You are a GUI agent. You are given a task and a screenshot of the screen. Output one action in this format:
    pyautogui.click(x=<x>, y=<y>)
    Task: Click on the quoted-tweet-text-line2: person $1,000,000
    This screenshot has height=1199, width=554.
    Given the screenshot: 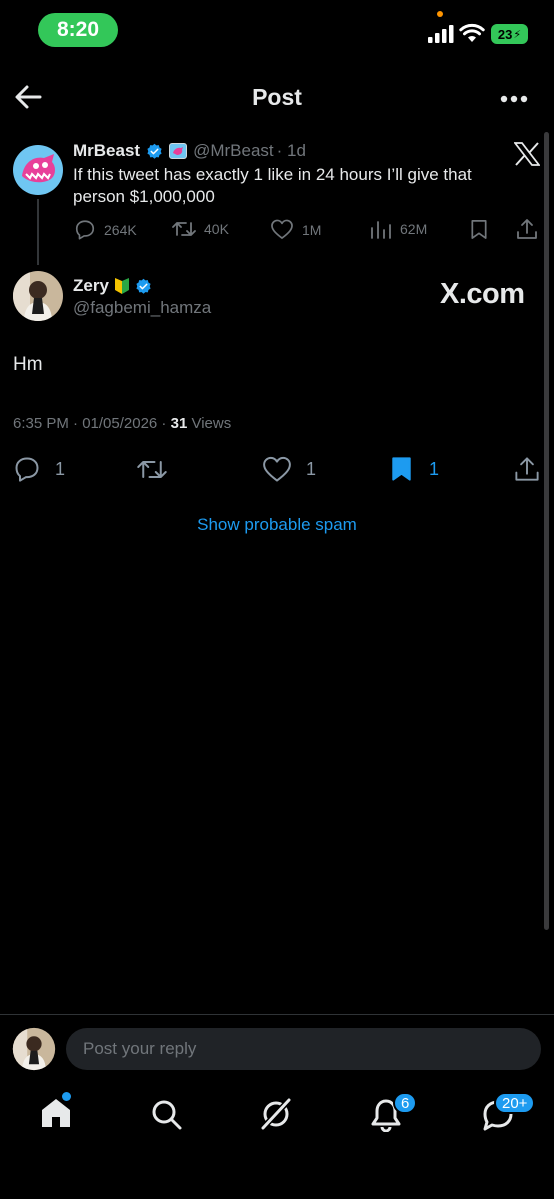 What is the action you would take?
    pyautogui.click(x=144, y=196)
    